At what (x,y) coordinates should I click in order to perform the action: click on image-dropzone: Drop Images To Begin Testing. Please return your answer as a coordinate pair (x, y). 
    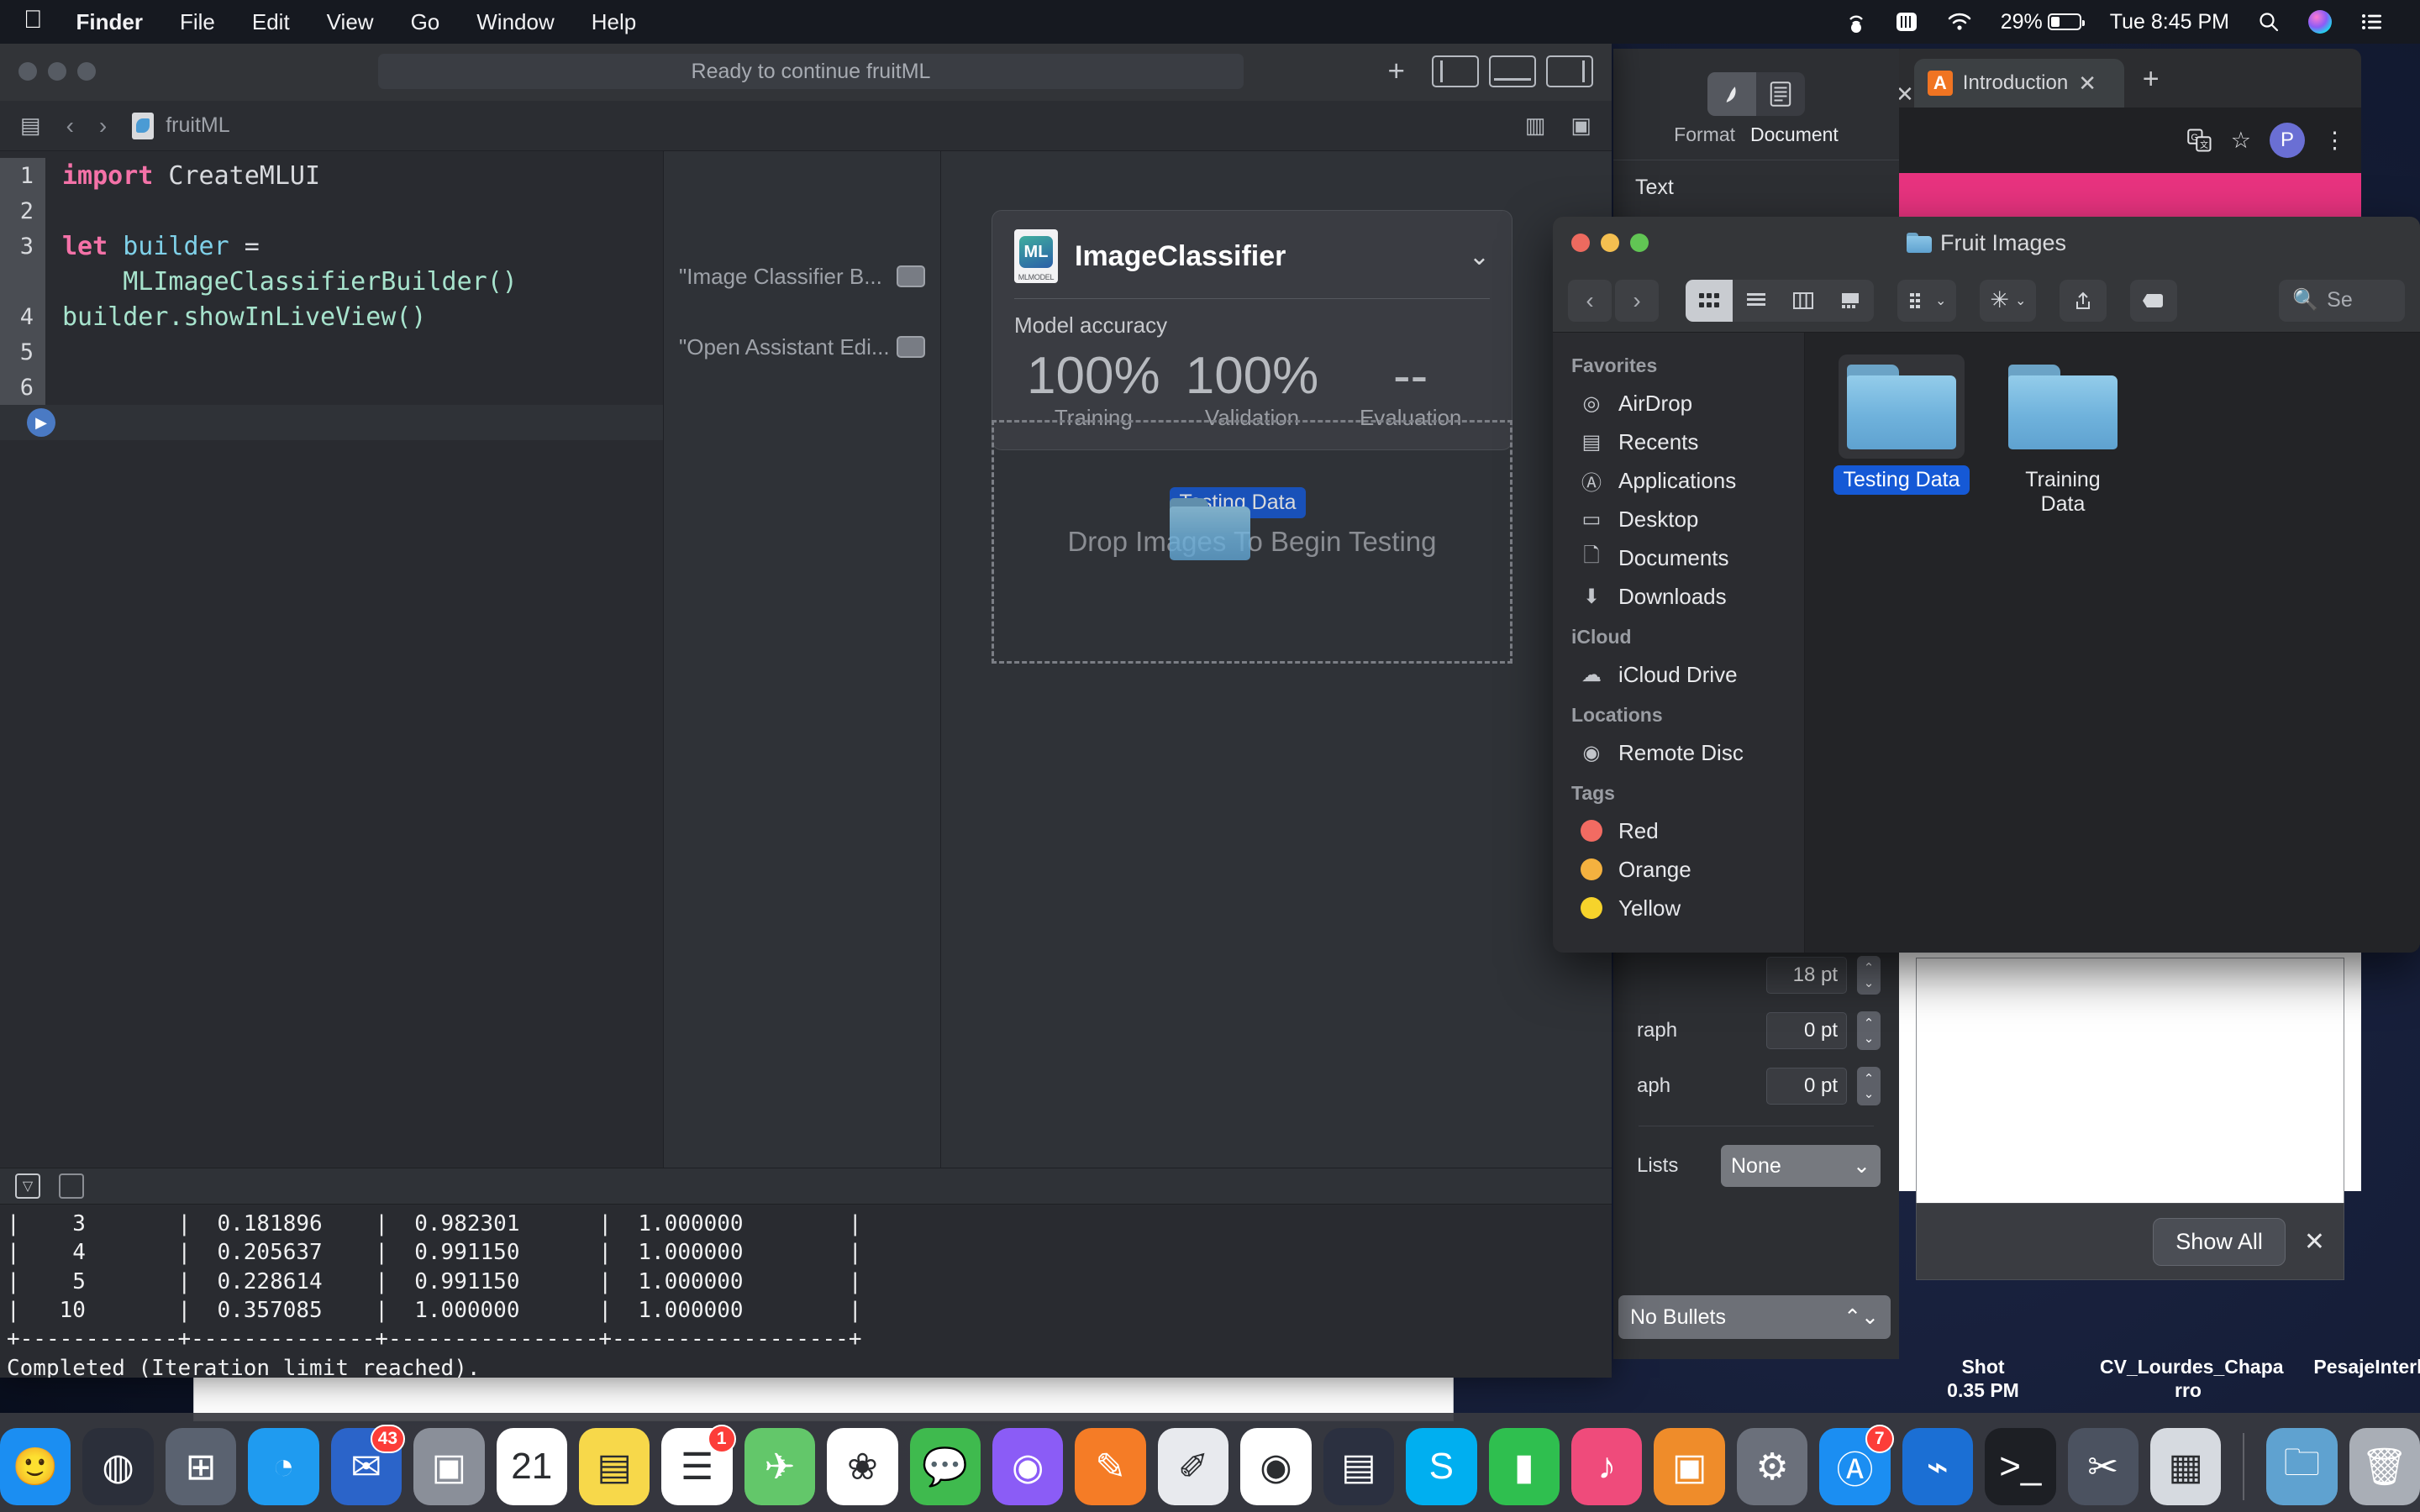
    Looking at the image, I should click on (1252, 542).